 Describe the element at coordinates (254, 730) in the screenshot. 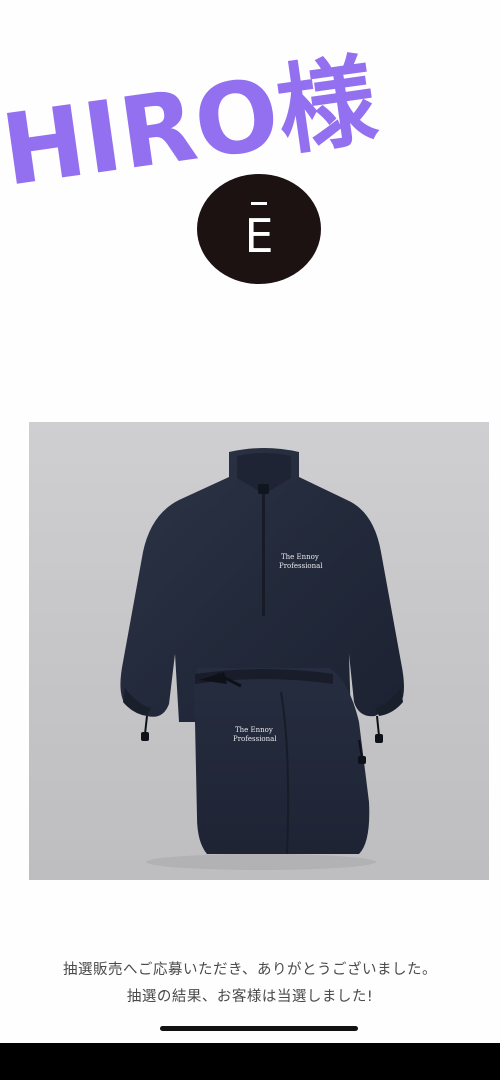

I see `pants-print-line-1: The Ennoy` at that location.